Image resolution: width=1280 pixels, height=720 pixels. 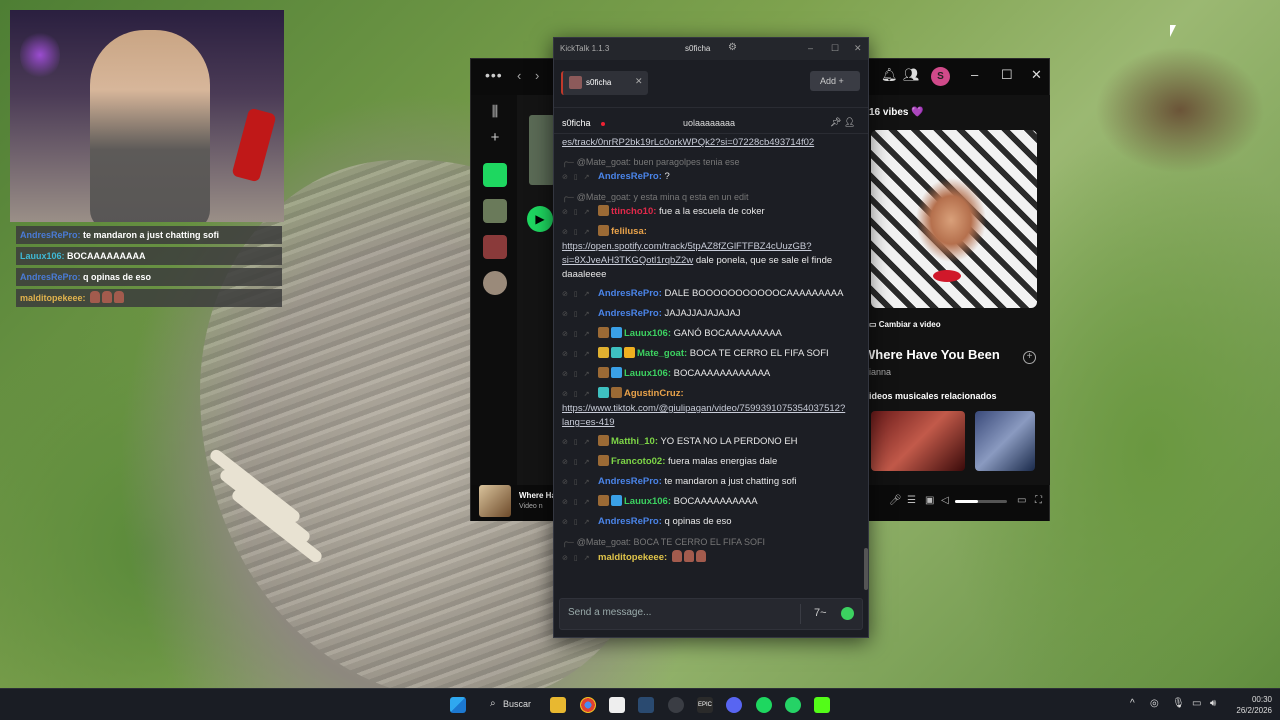 I want to click on display-icon: ▭, so click(x=1196, y=703).